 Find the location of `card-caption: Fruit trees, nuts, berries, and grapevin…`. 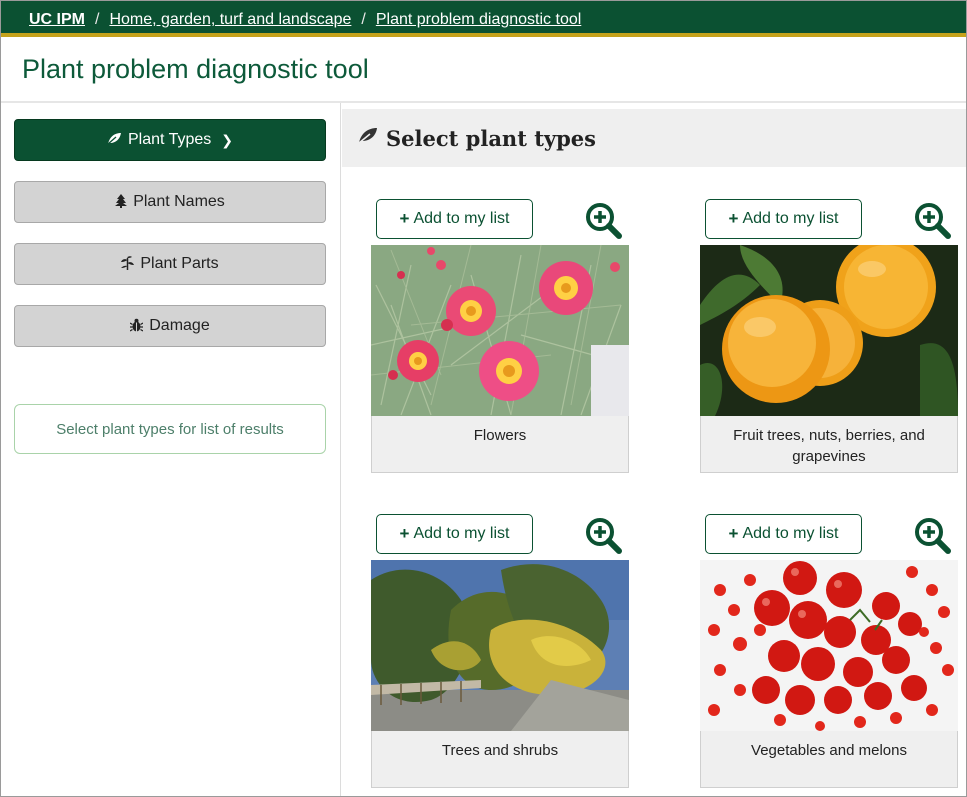

card-caption: Fruit trees, nuts, berries, and grapevin… is located at coordinates (829, 444).